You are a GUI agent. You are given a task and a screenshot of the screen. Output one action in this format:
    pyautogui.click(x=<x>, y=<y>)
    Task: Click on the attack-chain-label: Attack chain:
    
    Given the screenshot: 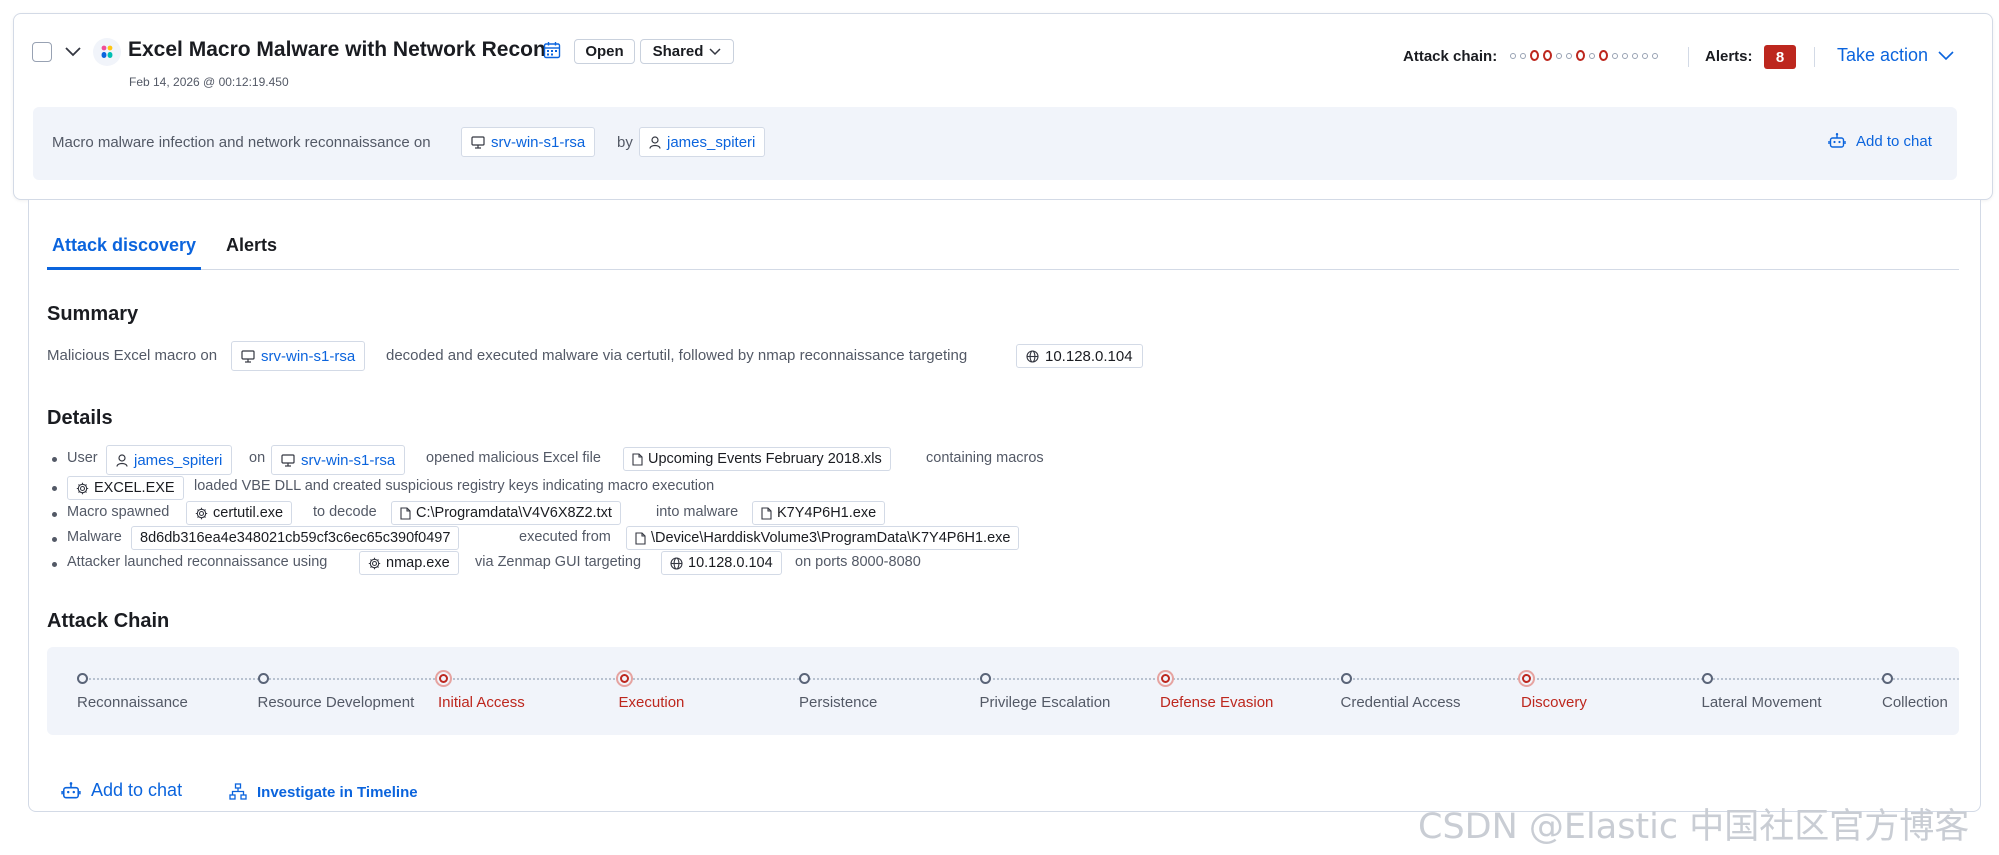 What is the action you would take?
    pyautogui.click(x=1450, y=56)
    